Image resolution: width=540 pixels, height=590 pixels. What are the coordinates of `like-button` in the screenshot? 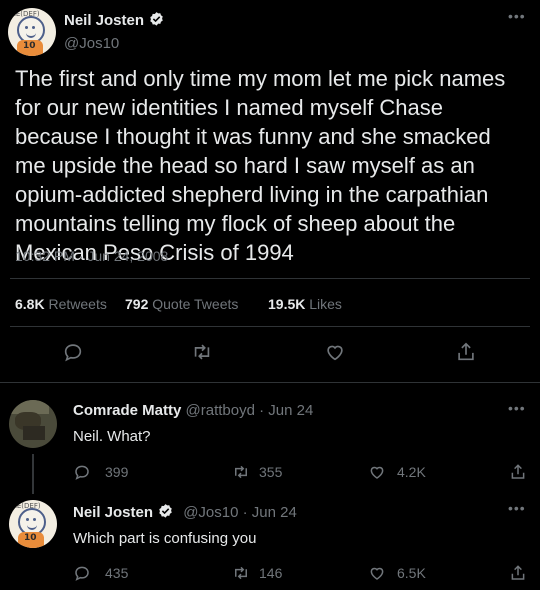 It's located at (335, 352).